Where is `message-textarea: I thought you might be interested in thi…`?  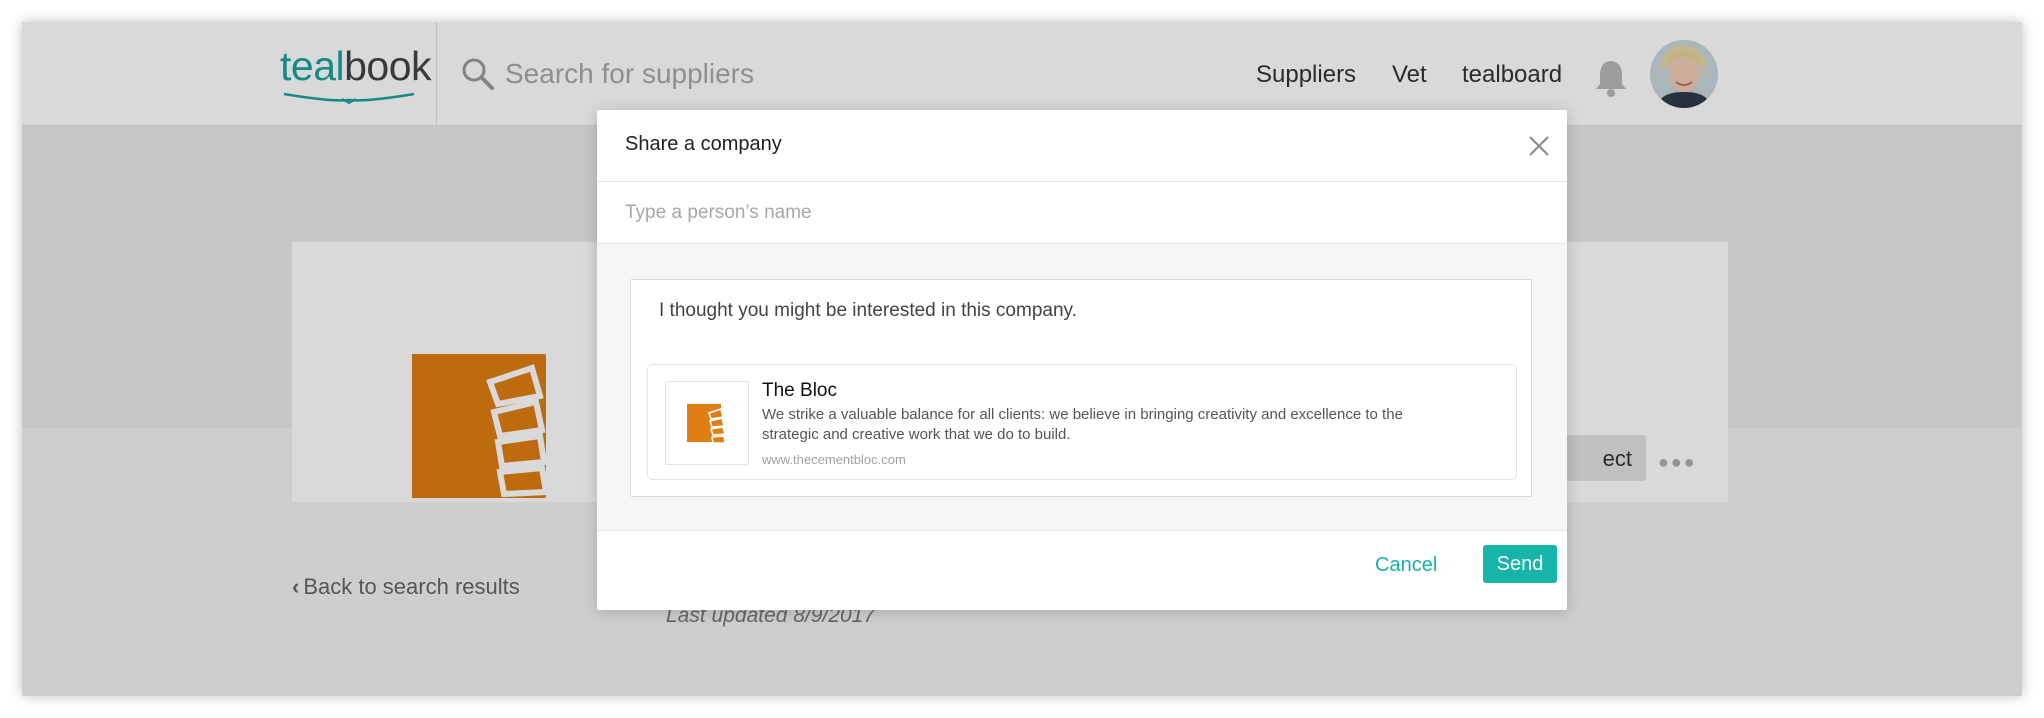
message-textarea: I thought you might be interested in thi… is located at coordinates (1081, 388).